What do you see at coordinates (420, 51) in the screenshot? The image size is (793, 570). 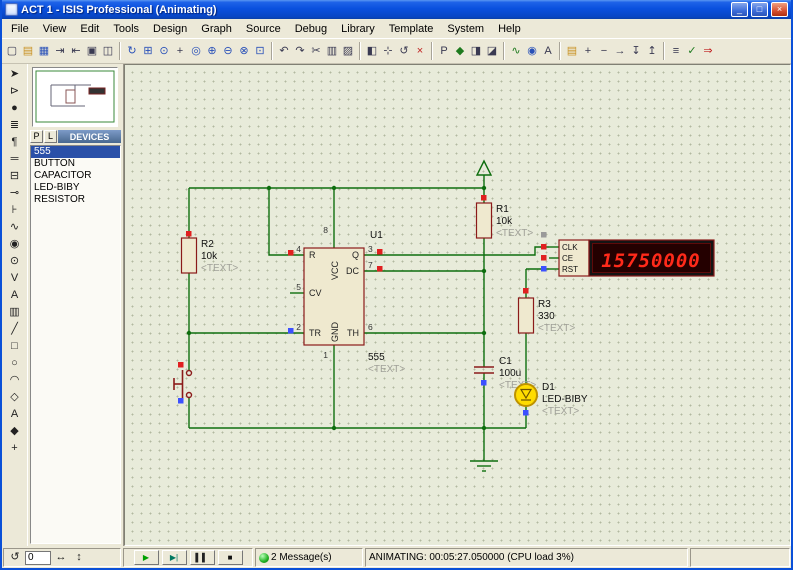 I see `block-delete-button: ×` at bounding box center [420, 51].